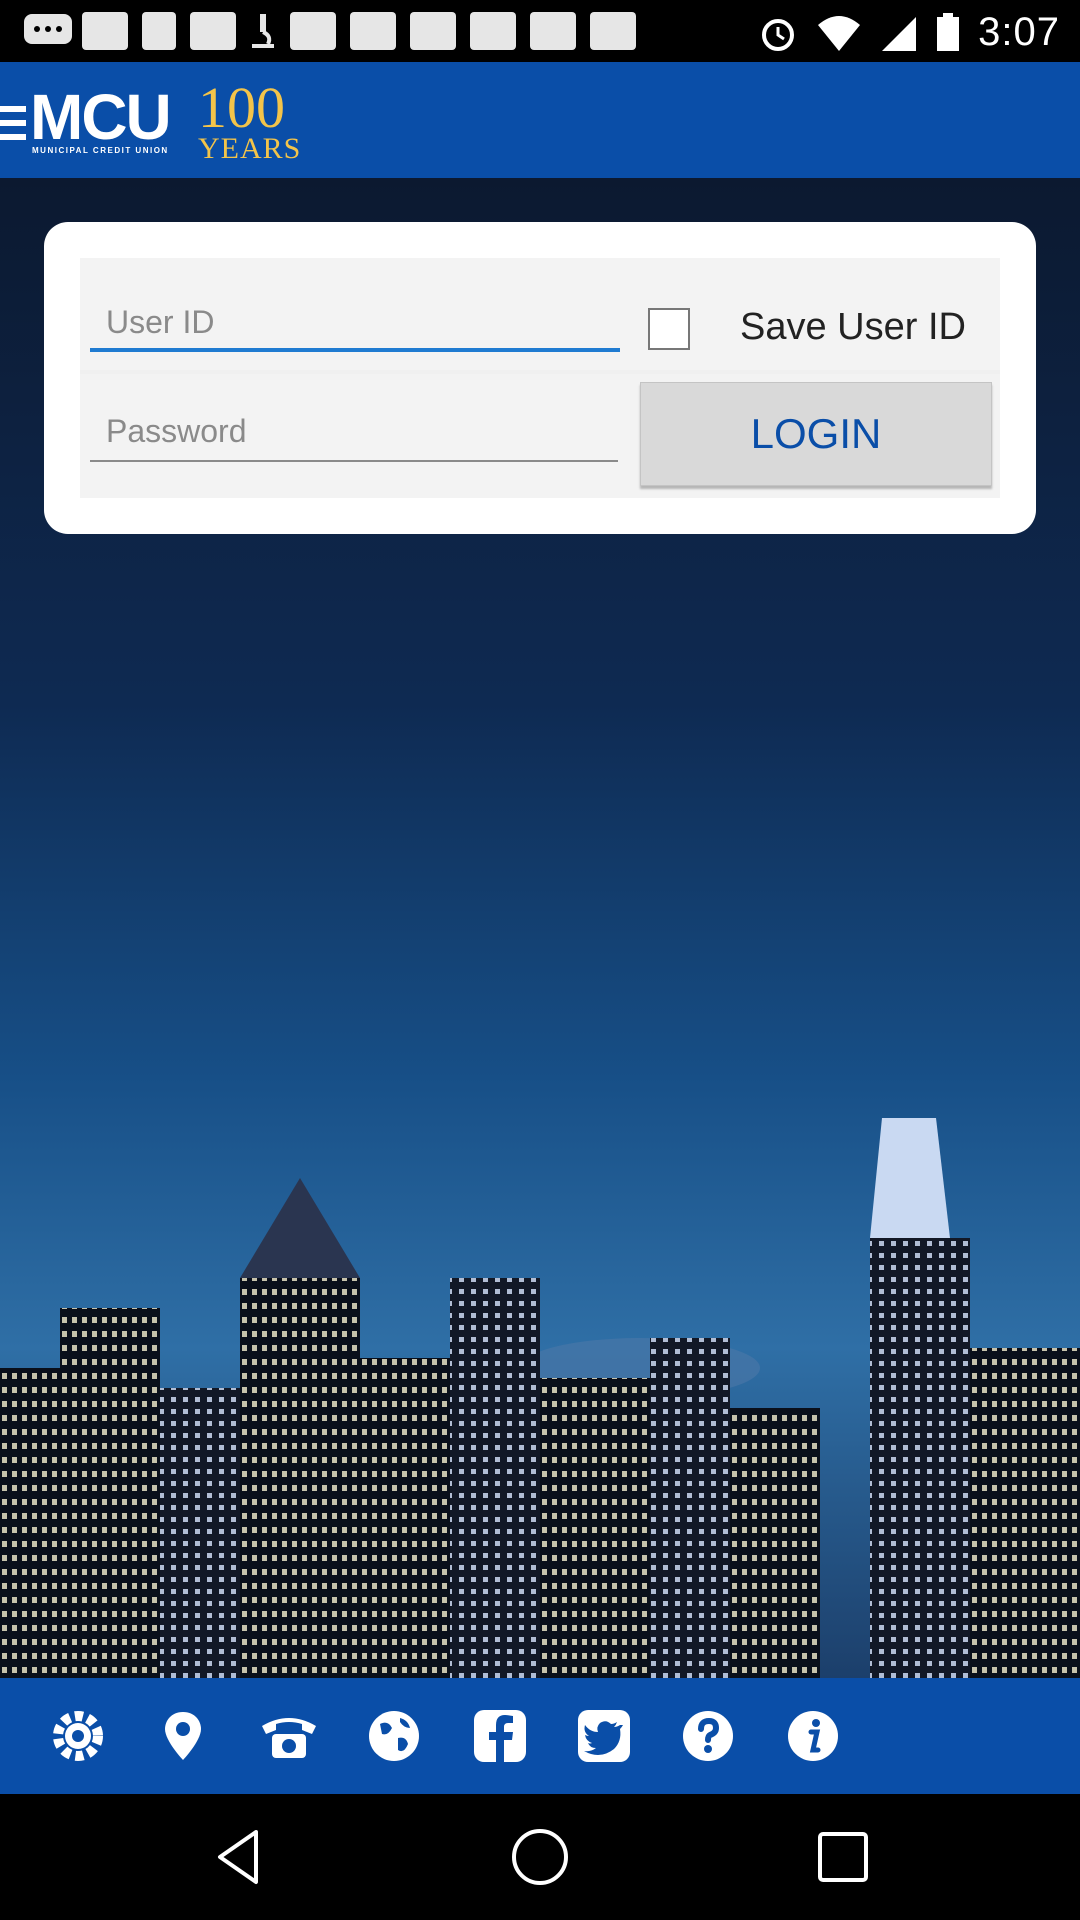  I want to click on anniversary-word: YEARS, so click(250, 148).